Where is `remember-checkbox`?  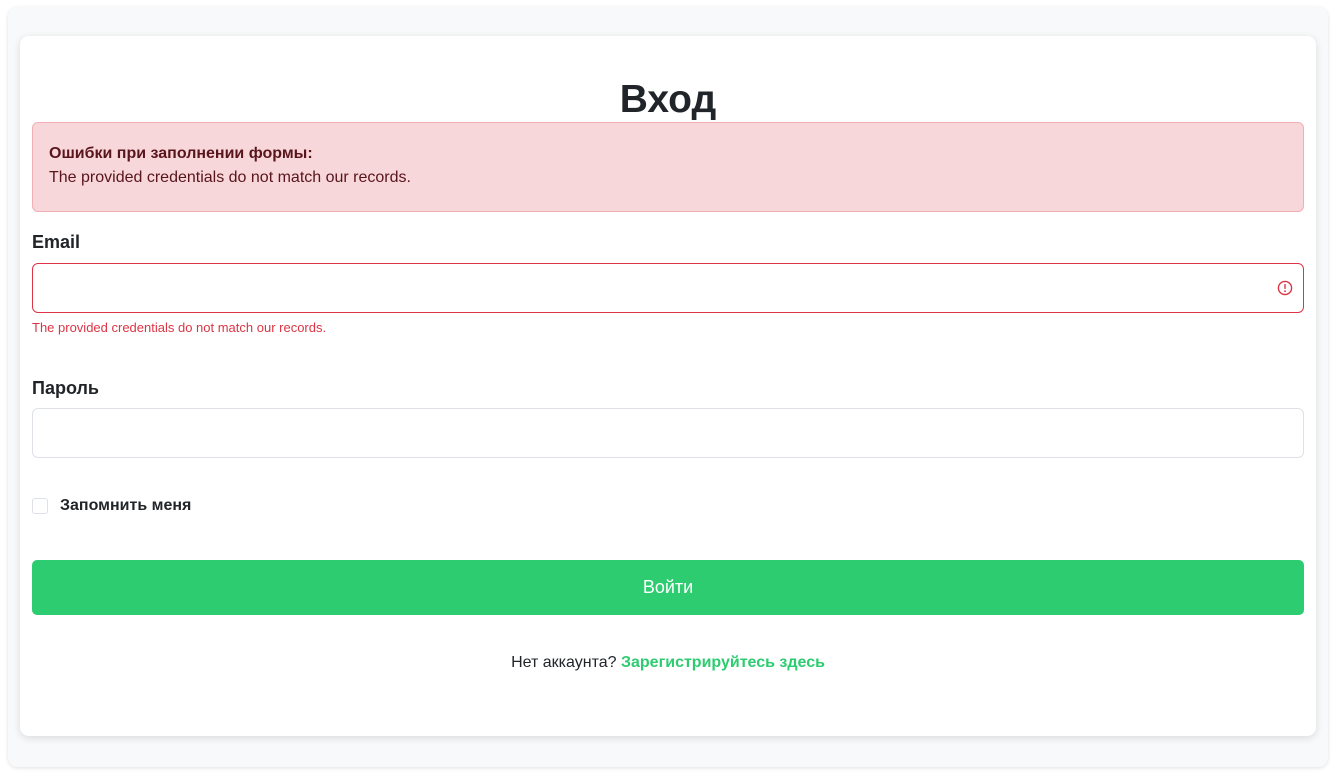
remember-checkbox is located at coordinates (40, 506).